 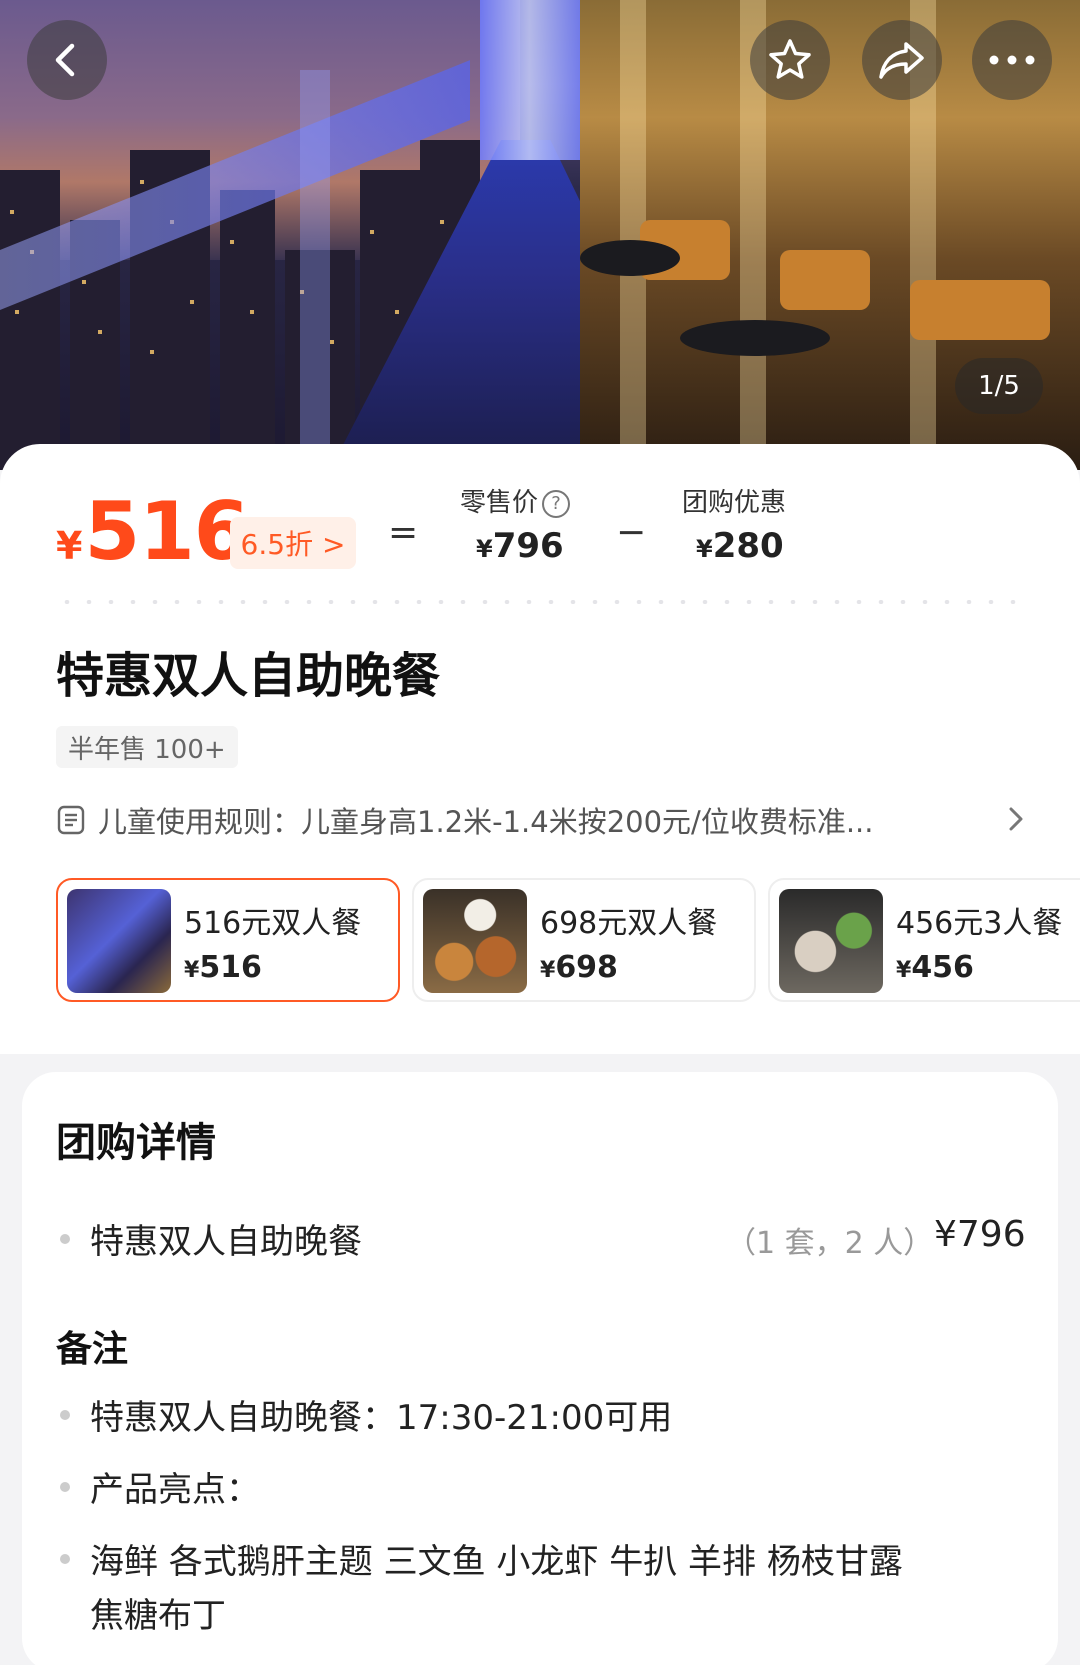 What do you see at coordinates (230, 967) in the screenshot?
I see `package-price-number: 516` at bounding box center [230, 967].